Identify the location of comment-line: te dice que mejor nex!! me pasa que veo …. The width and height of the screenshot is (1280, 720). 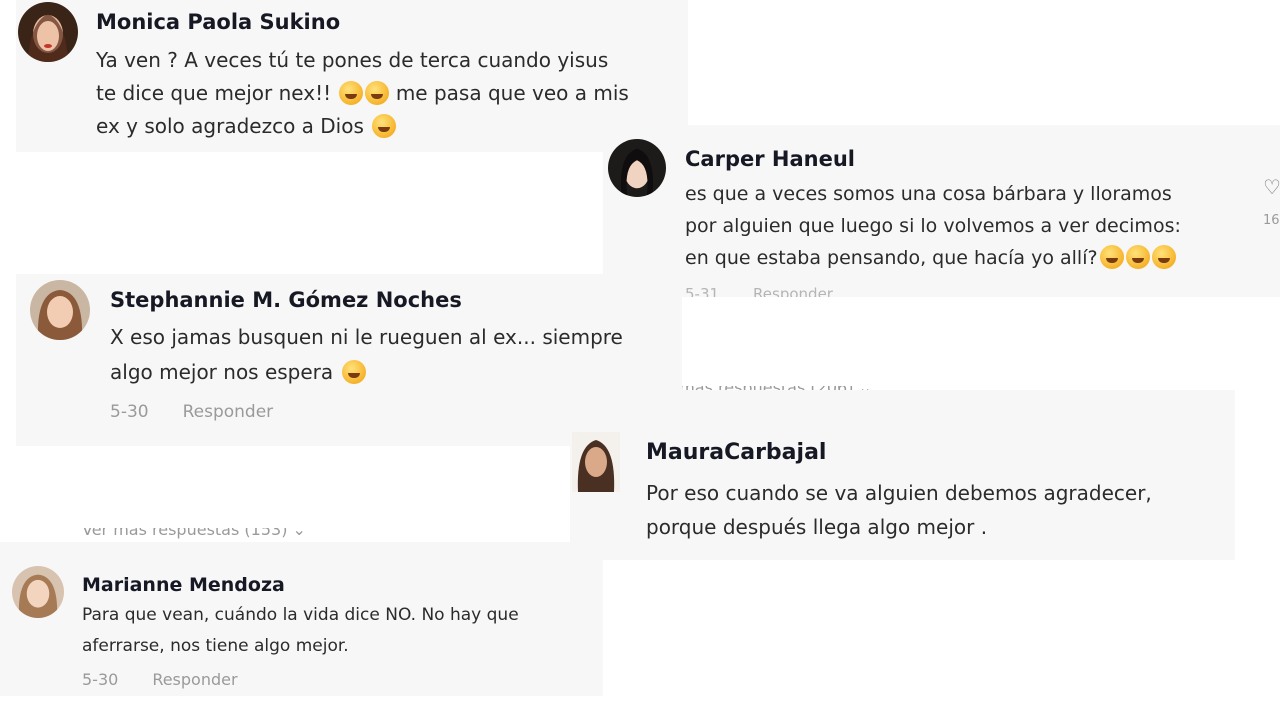
(362, 93).